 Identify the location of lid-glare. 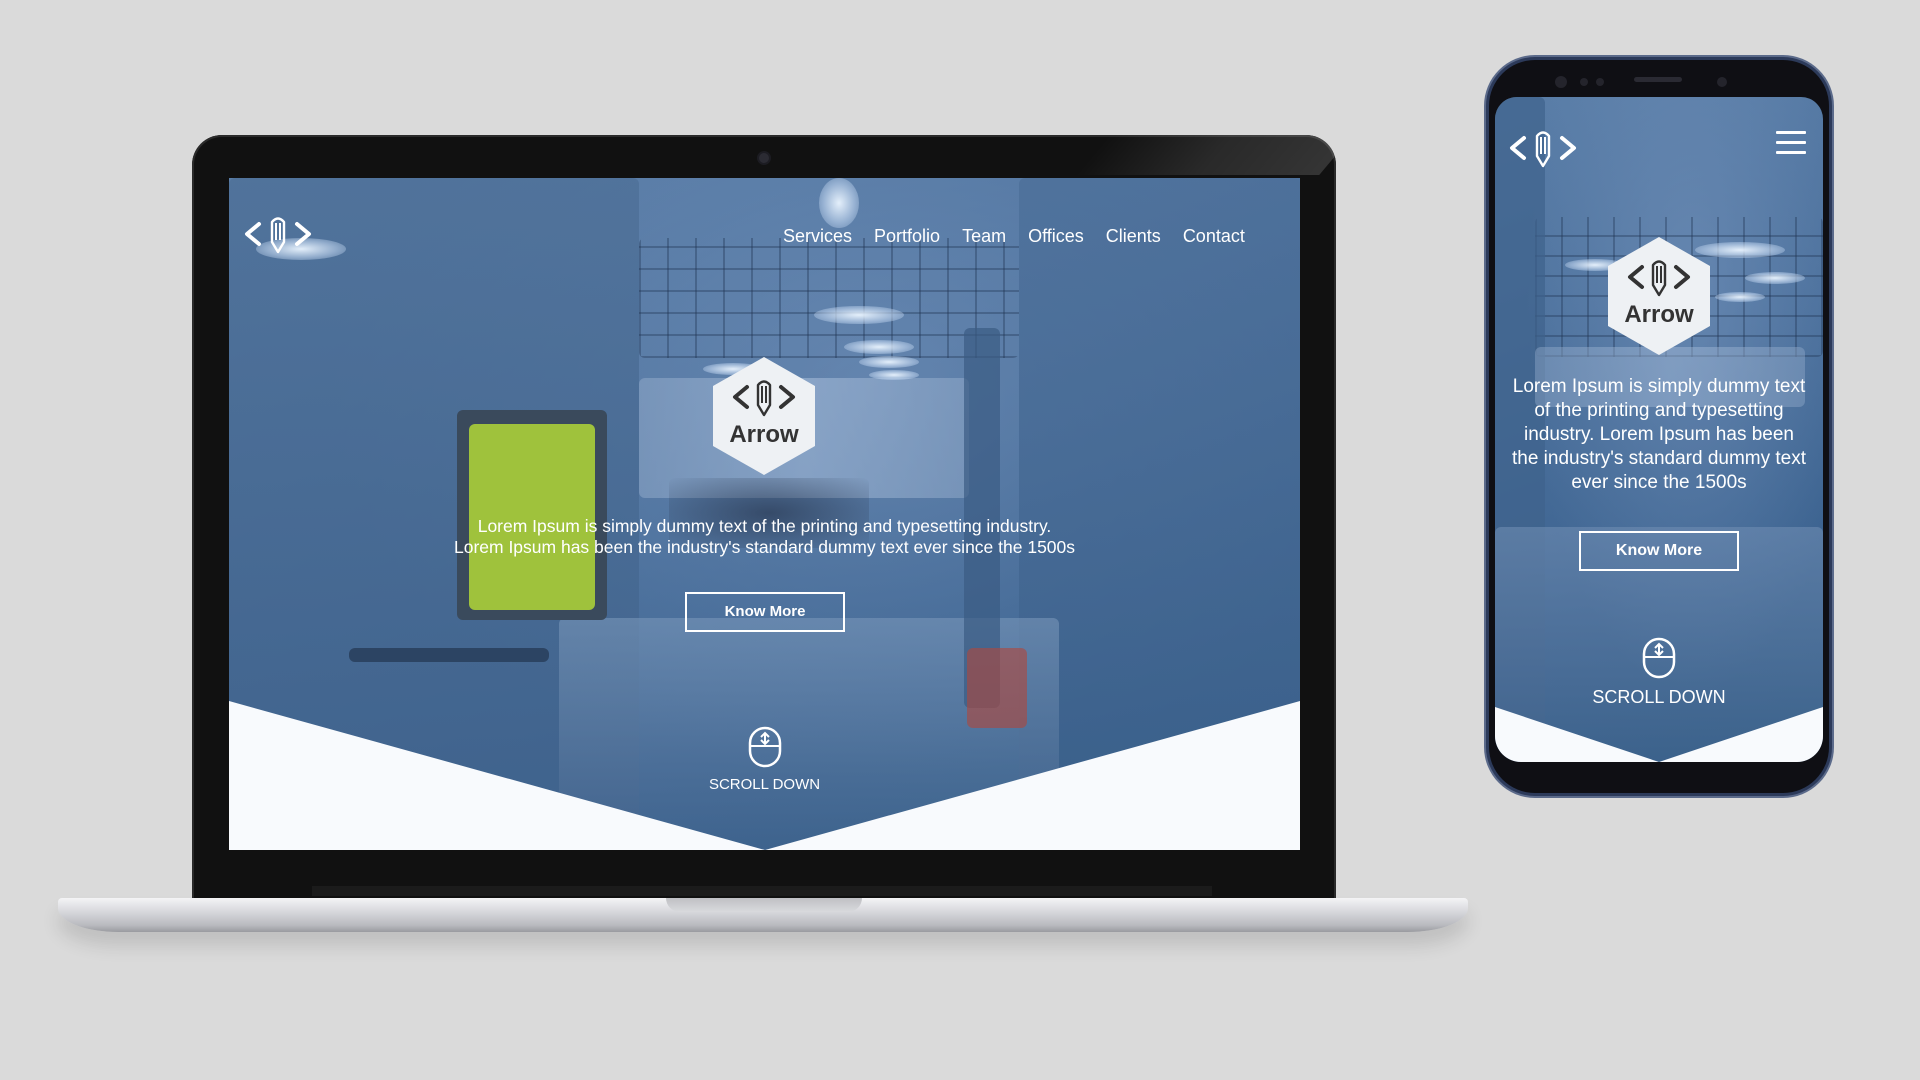
(1205, 155).